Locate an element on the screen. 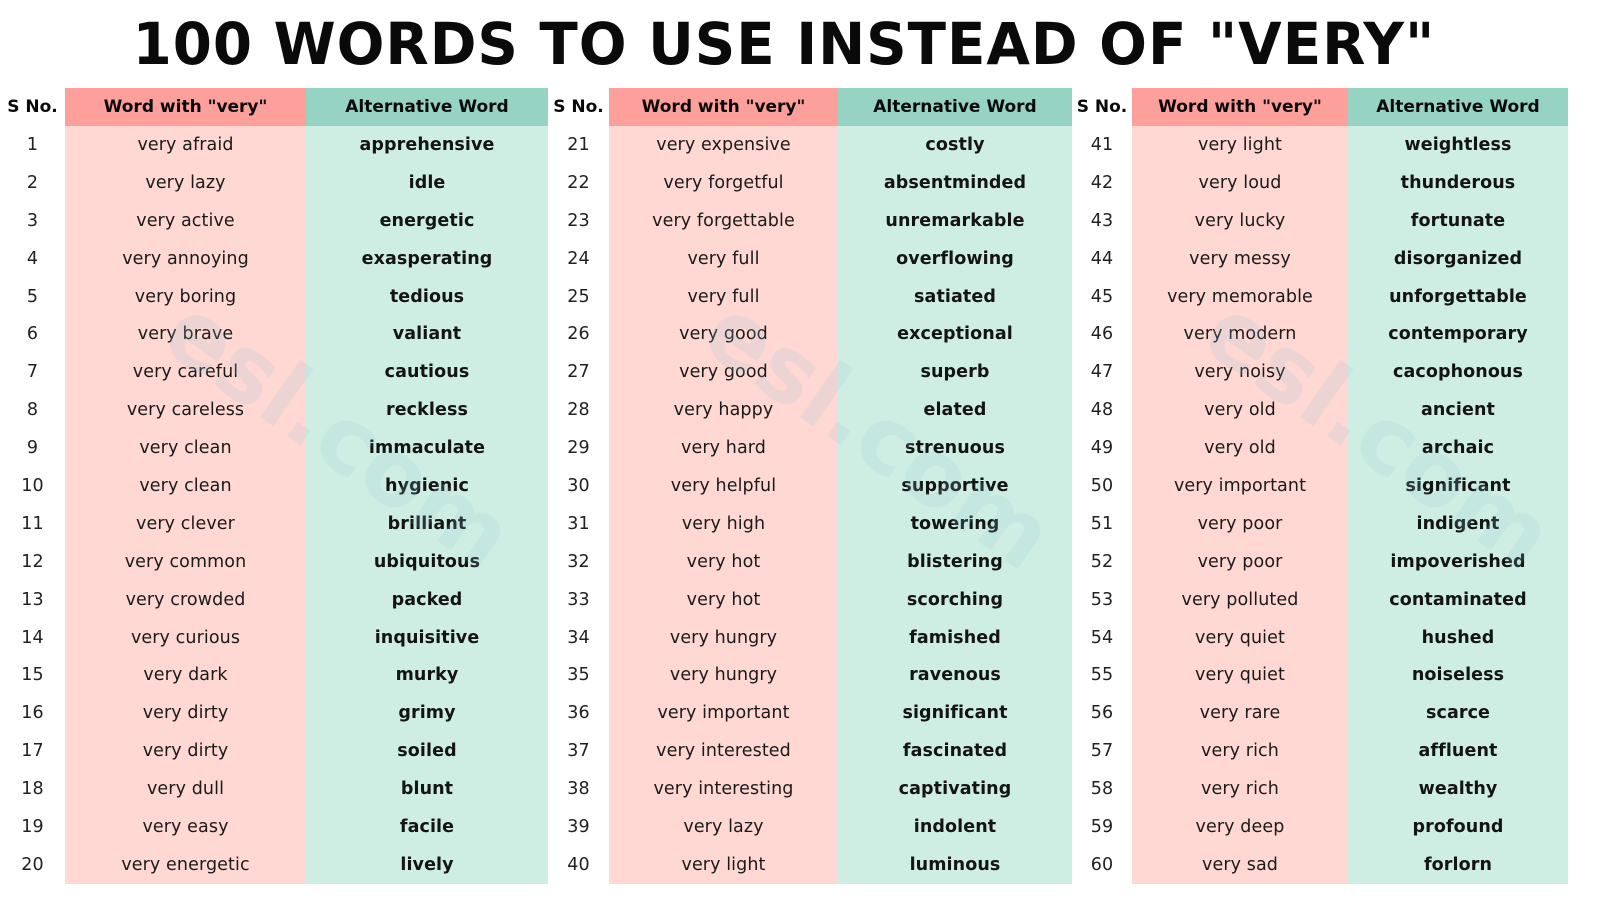  serial-number-cell: 5 is located at coordinates (32, 296).